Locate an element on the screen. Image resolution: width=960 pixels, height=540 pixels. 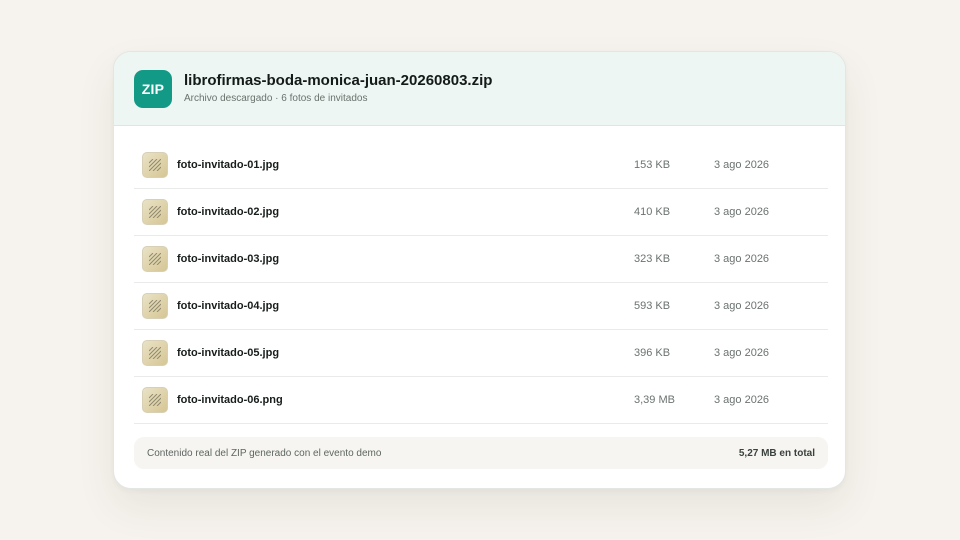
zip-file-icon: ZIP is located at coordinates (153, 88).